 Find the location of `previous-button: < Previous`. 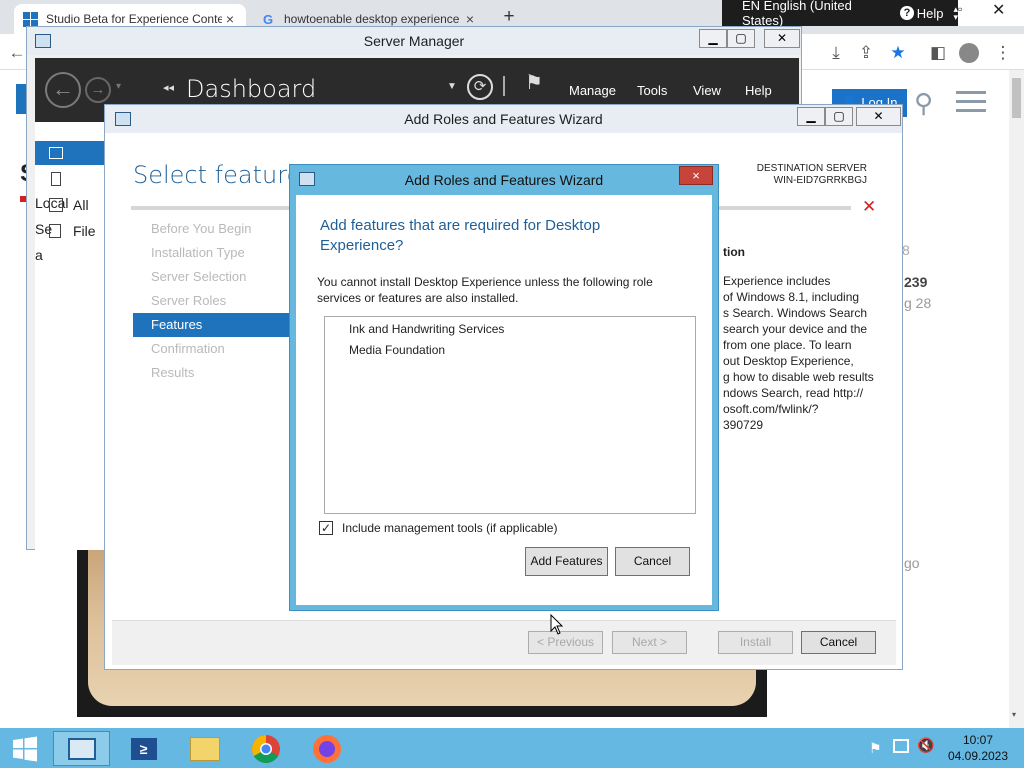

previous-button: < Previous is located at coordinates (565, 642).